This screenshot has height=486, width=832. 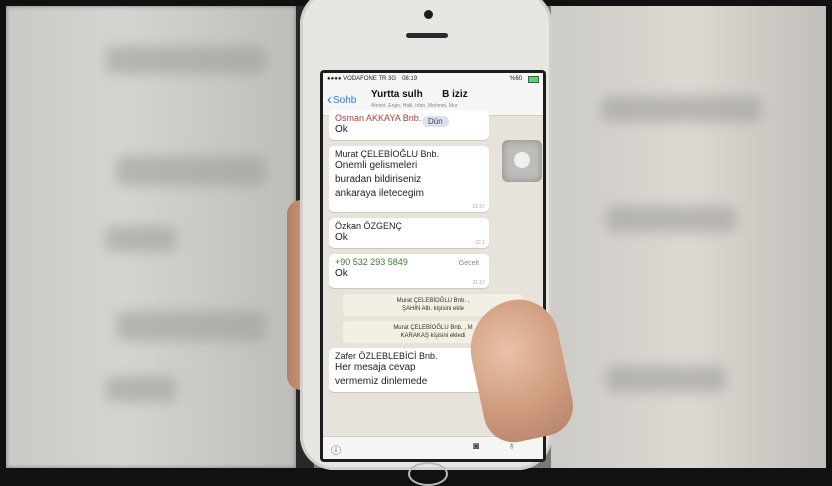 I want to click on title-part-1: Yurtta sulh, so click(x=397, y=94).